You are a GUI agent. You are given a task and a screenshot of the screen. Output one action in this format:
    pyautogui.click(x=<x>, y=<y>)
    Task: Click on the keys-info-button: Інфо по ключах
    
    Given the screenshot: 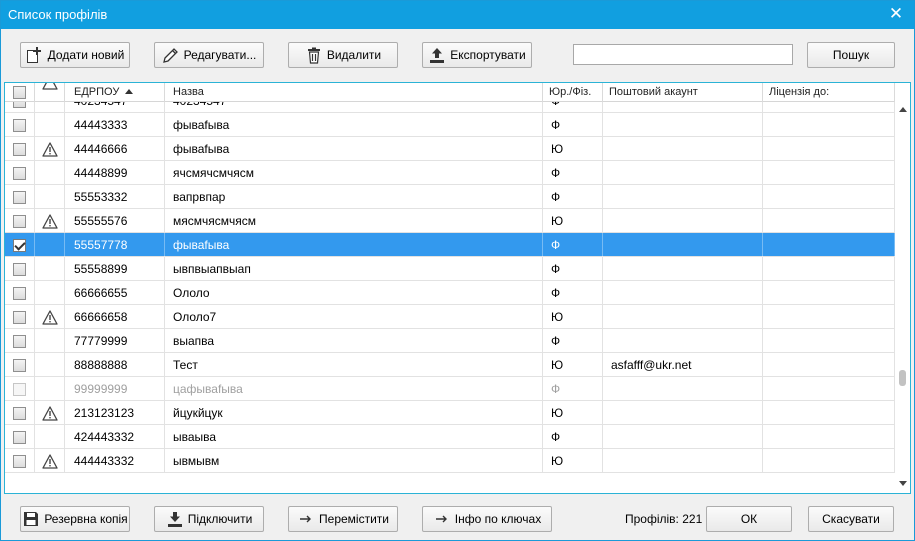 What is the action you would take?
    pyautogui.click(x=487, y=519)
    